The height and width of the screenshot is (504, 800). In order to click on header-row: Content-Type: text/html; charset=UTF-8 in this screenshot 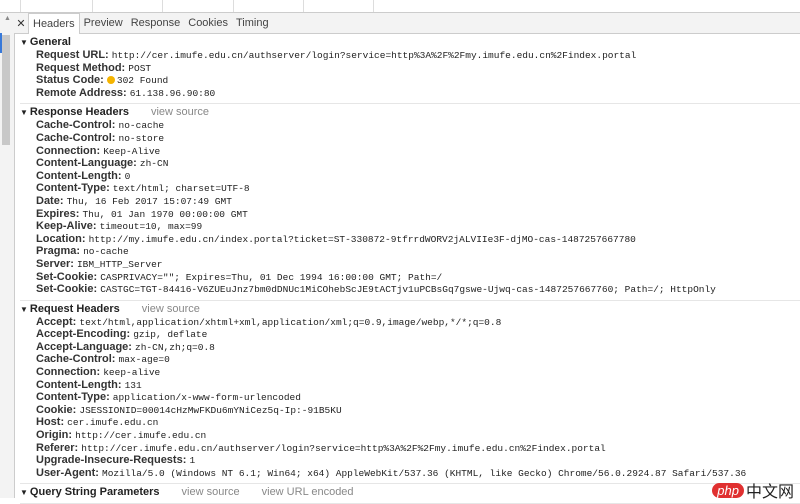, I will do `click(410, 188)`.